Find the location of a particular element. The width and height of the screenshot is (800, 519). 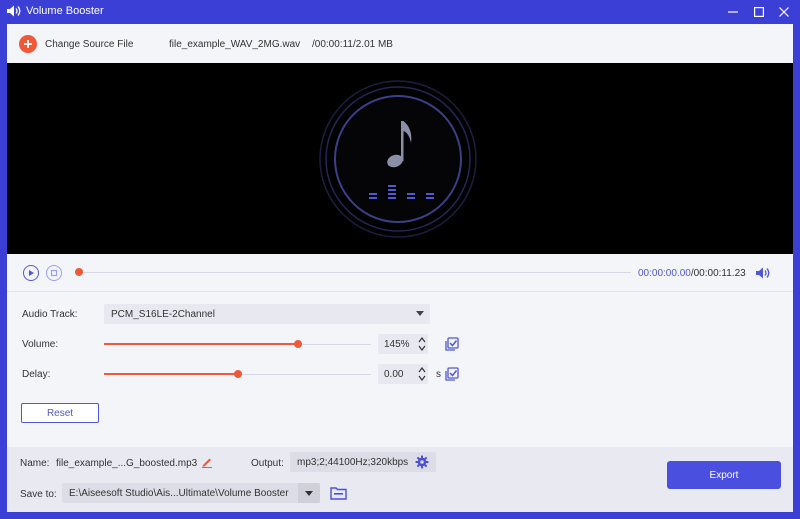

minimize-button is located at coordinates (733, 11).